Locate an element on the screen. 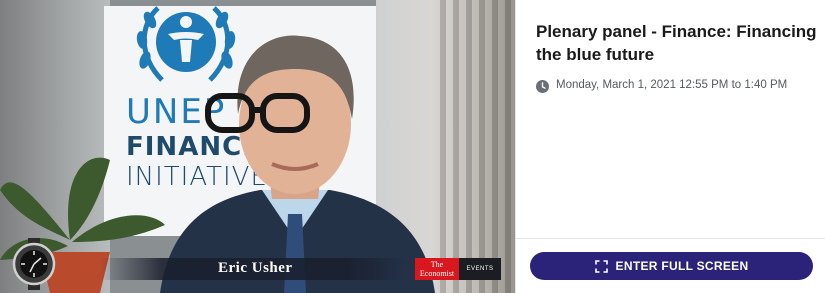 This screenshot has width=825, height=293. enter-full-screen-button: ENTER FULL SCREEN is located at coordinates (671, 266).